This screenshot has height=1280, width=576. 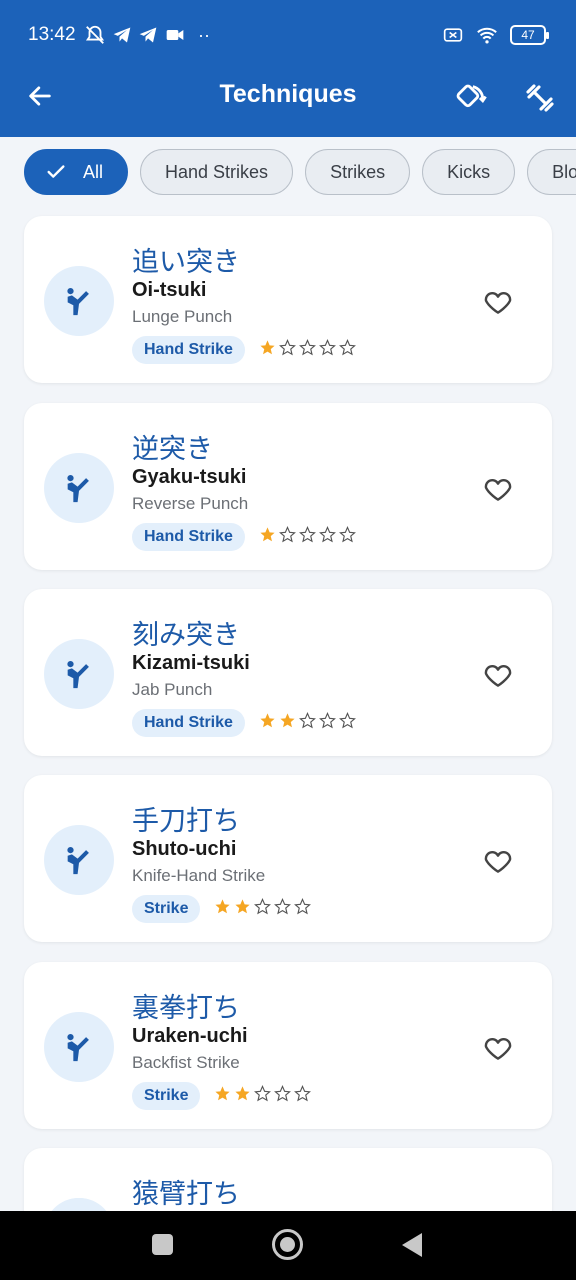 What do you see at coordinates (172, 689) in the screenshot?
I see `technique-english: Jab Punch` at bounding box center [172, 689].